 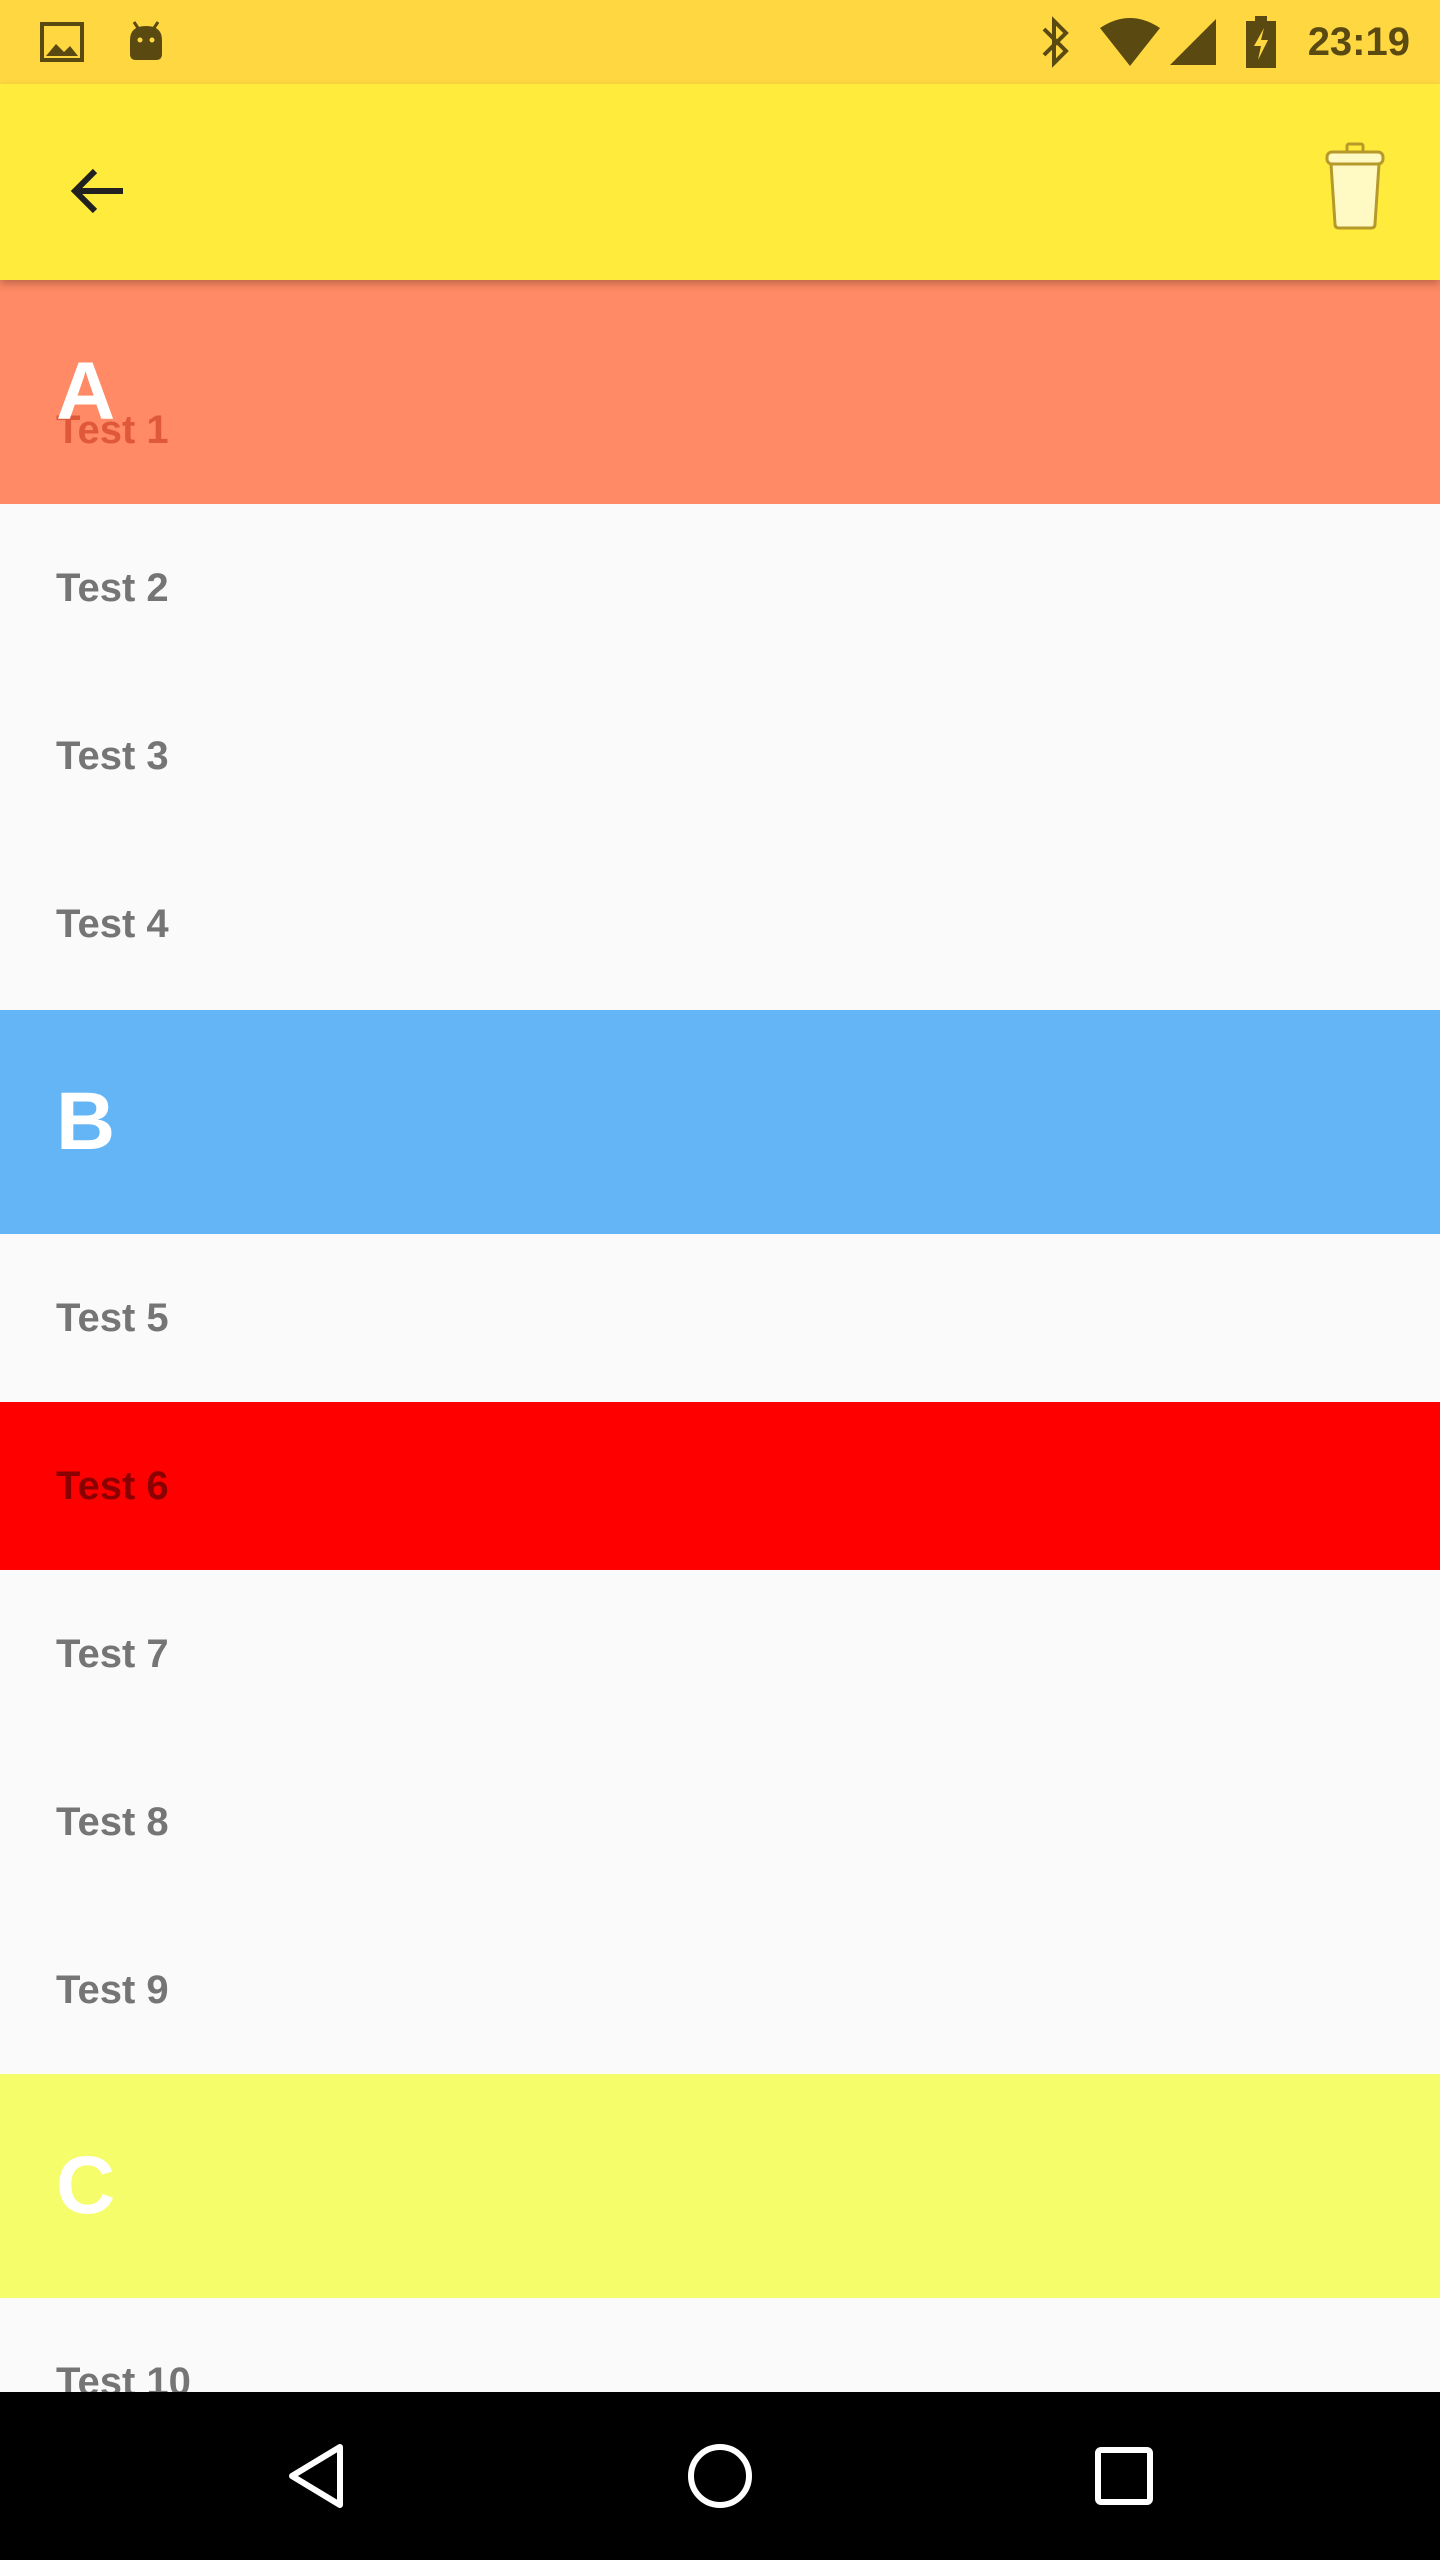 I want to click on section-header-b: B, so click(x=720, y=1122).